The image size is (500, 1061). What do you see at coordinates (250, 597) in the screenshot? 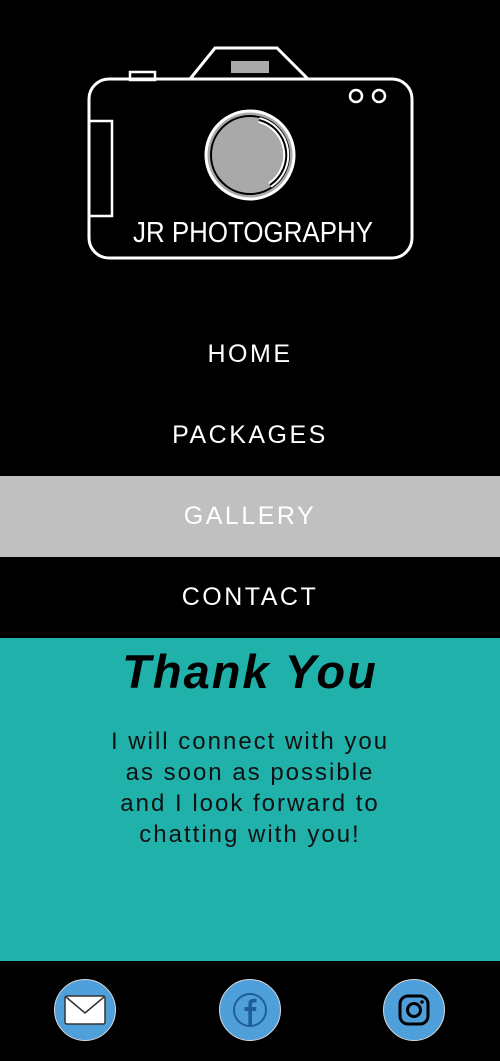
I see `nav-item-contact: CONTACT` at bounding box center [250, 597].